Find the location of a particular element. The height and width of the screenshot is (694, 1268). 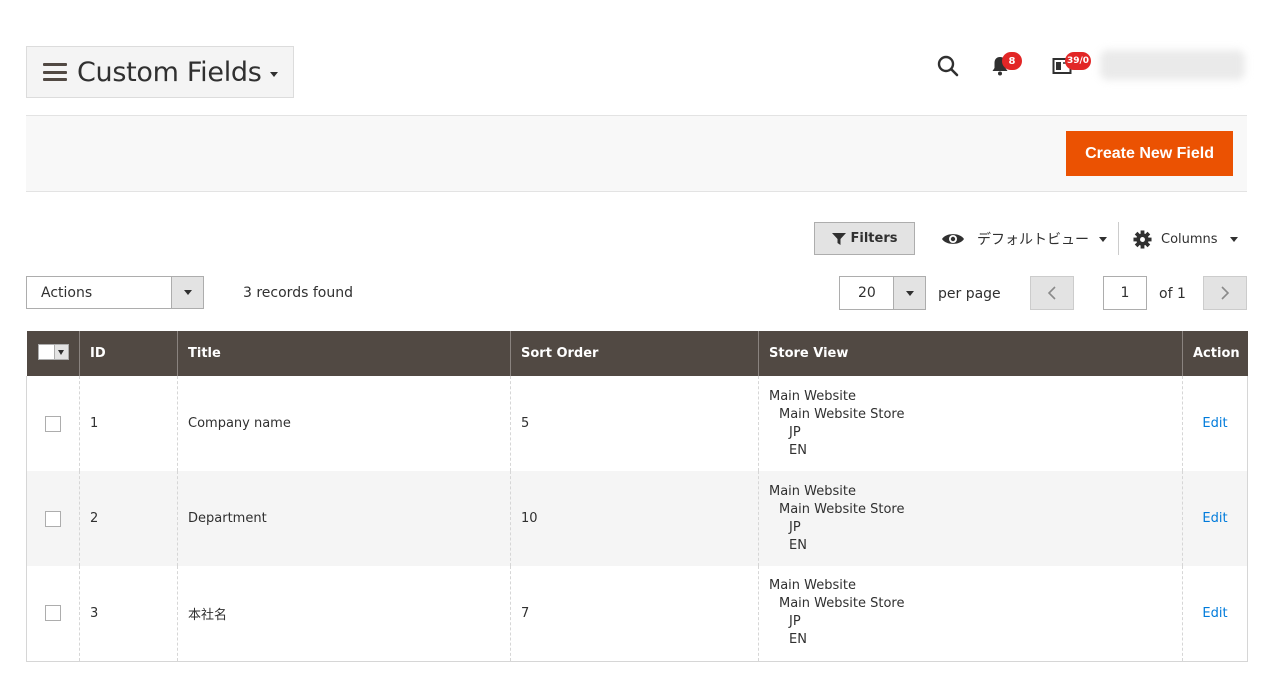

row-sort-order: 7 is located at coordinates (634, 614).